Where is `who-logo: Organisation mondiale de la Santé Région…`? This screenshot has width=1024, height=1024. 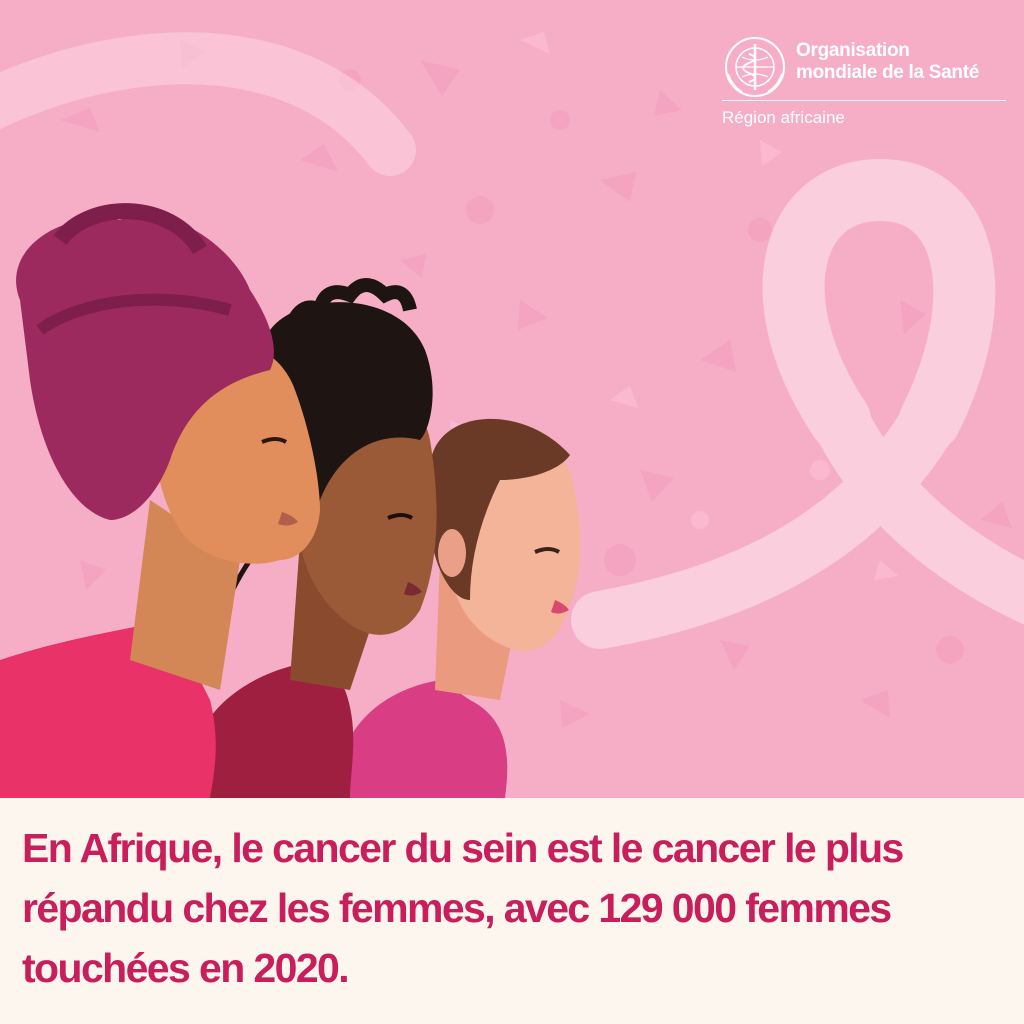
who-logo: Organisation mondiale de la Santé Région… is located at coordinates (864, 84).